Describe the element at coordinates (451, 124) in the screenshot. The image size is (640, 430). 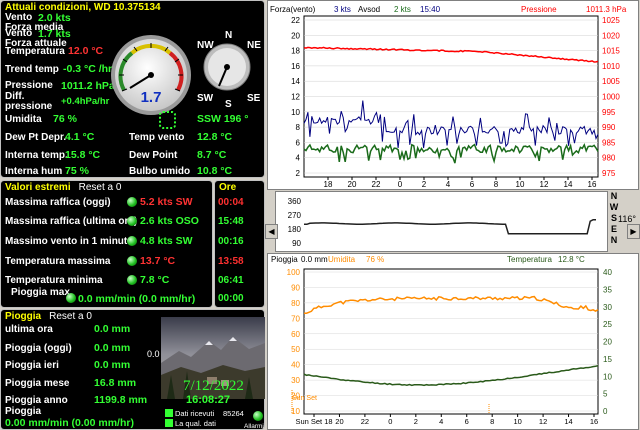
I see `wind-gust-series` at that location.